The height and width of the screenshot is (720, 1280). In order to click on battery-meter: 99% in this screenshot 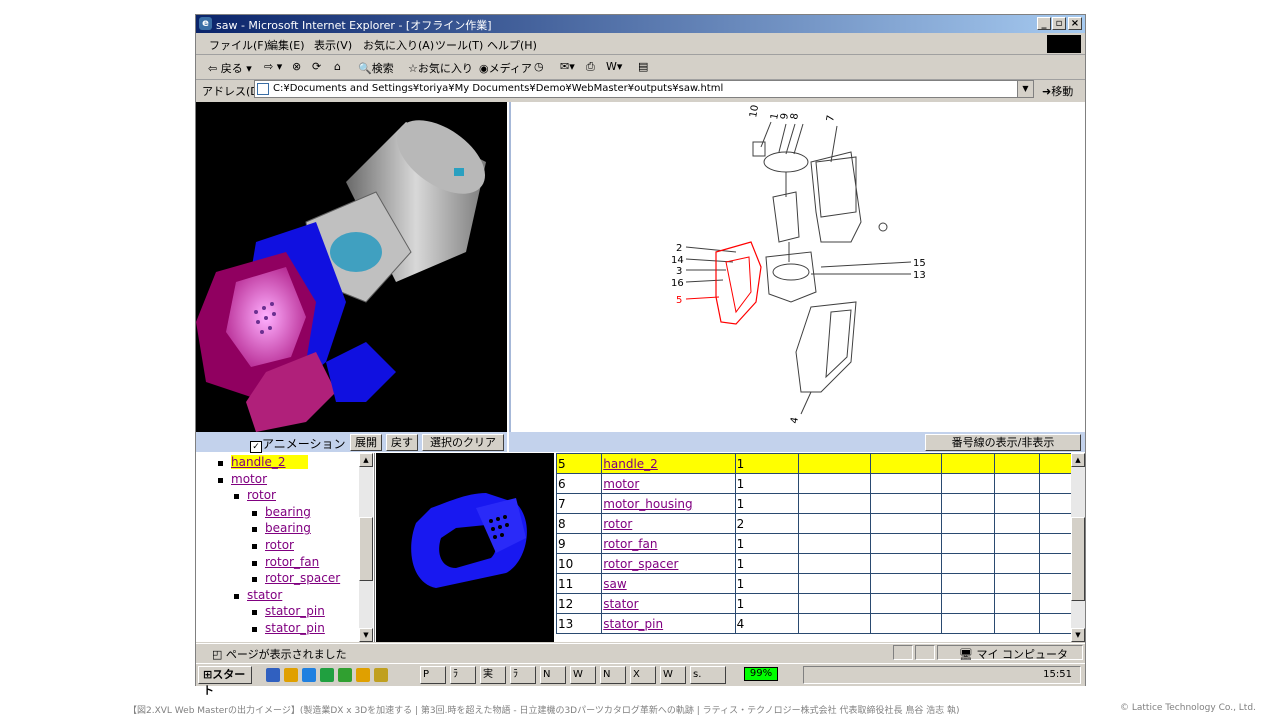, I will do `click(761, 674)`.